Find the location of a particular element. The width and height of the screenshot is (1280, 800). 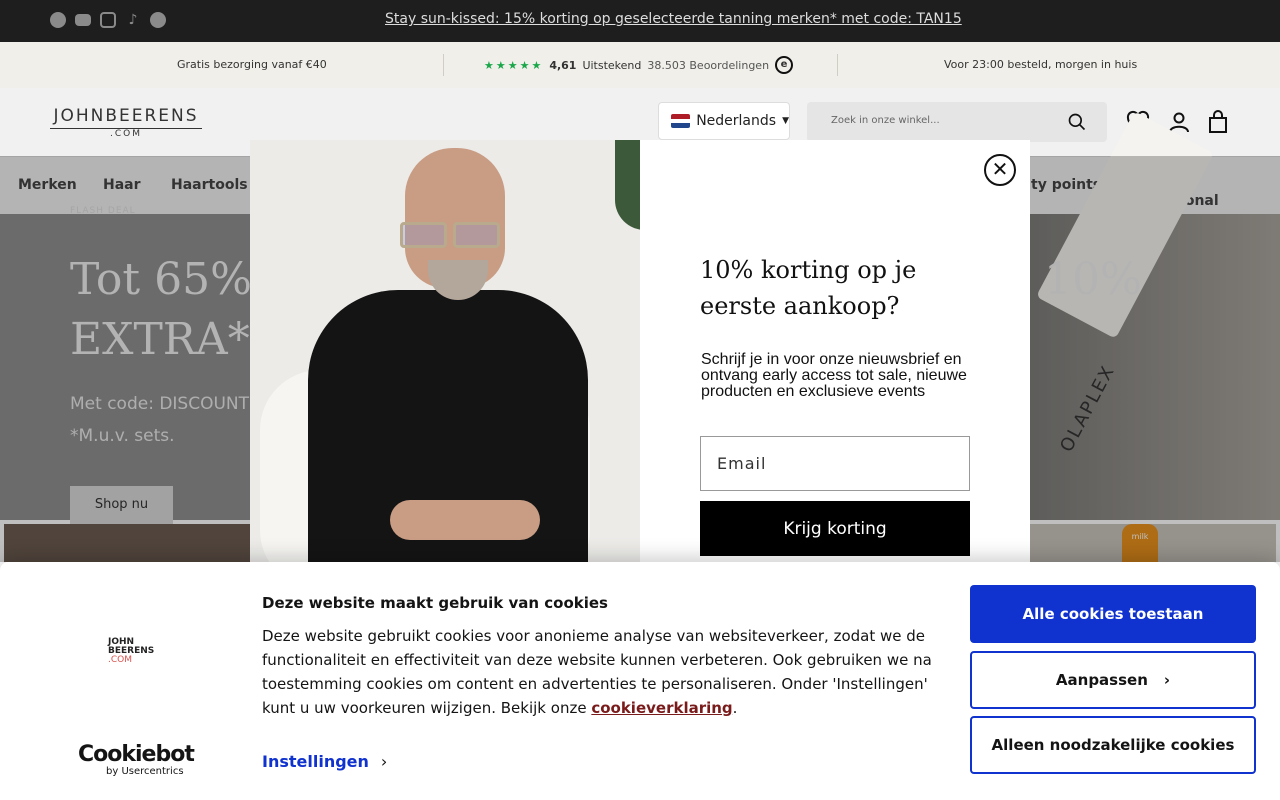

email-field is located at coordinates (835, 463).